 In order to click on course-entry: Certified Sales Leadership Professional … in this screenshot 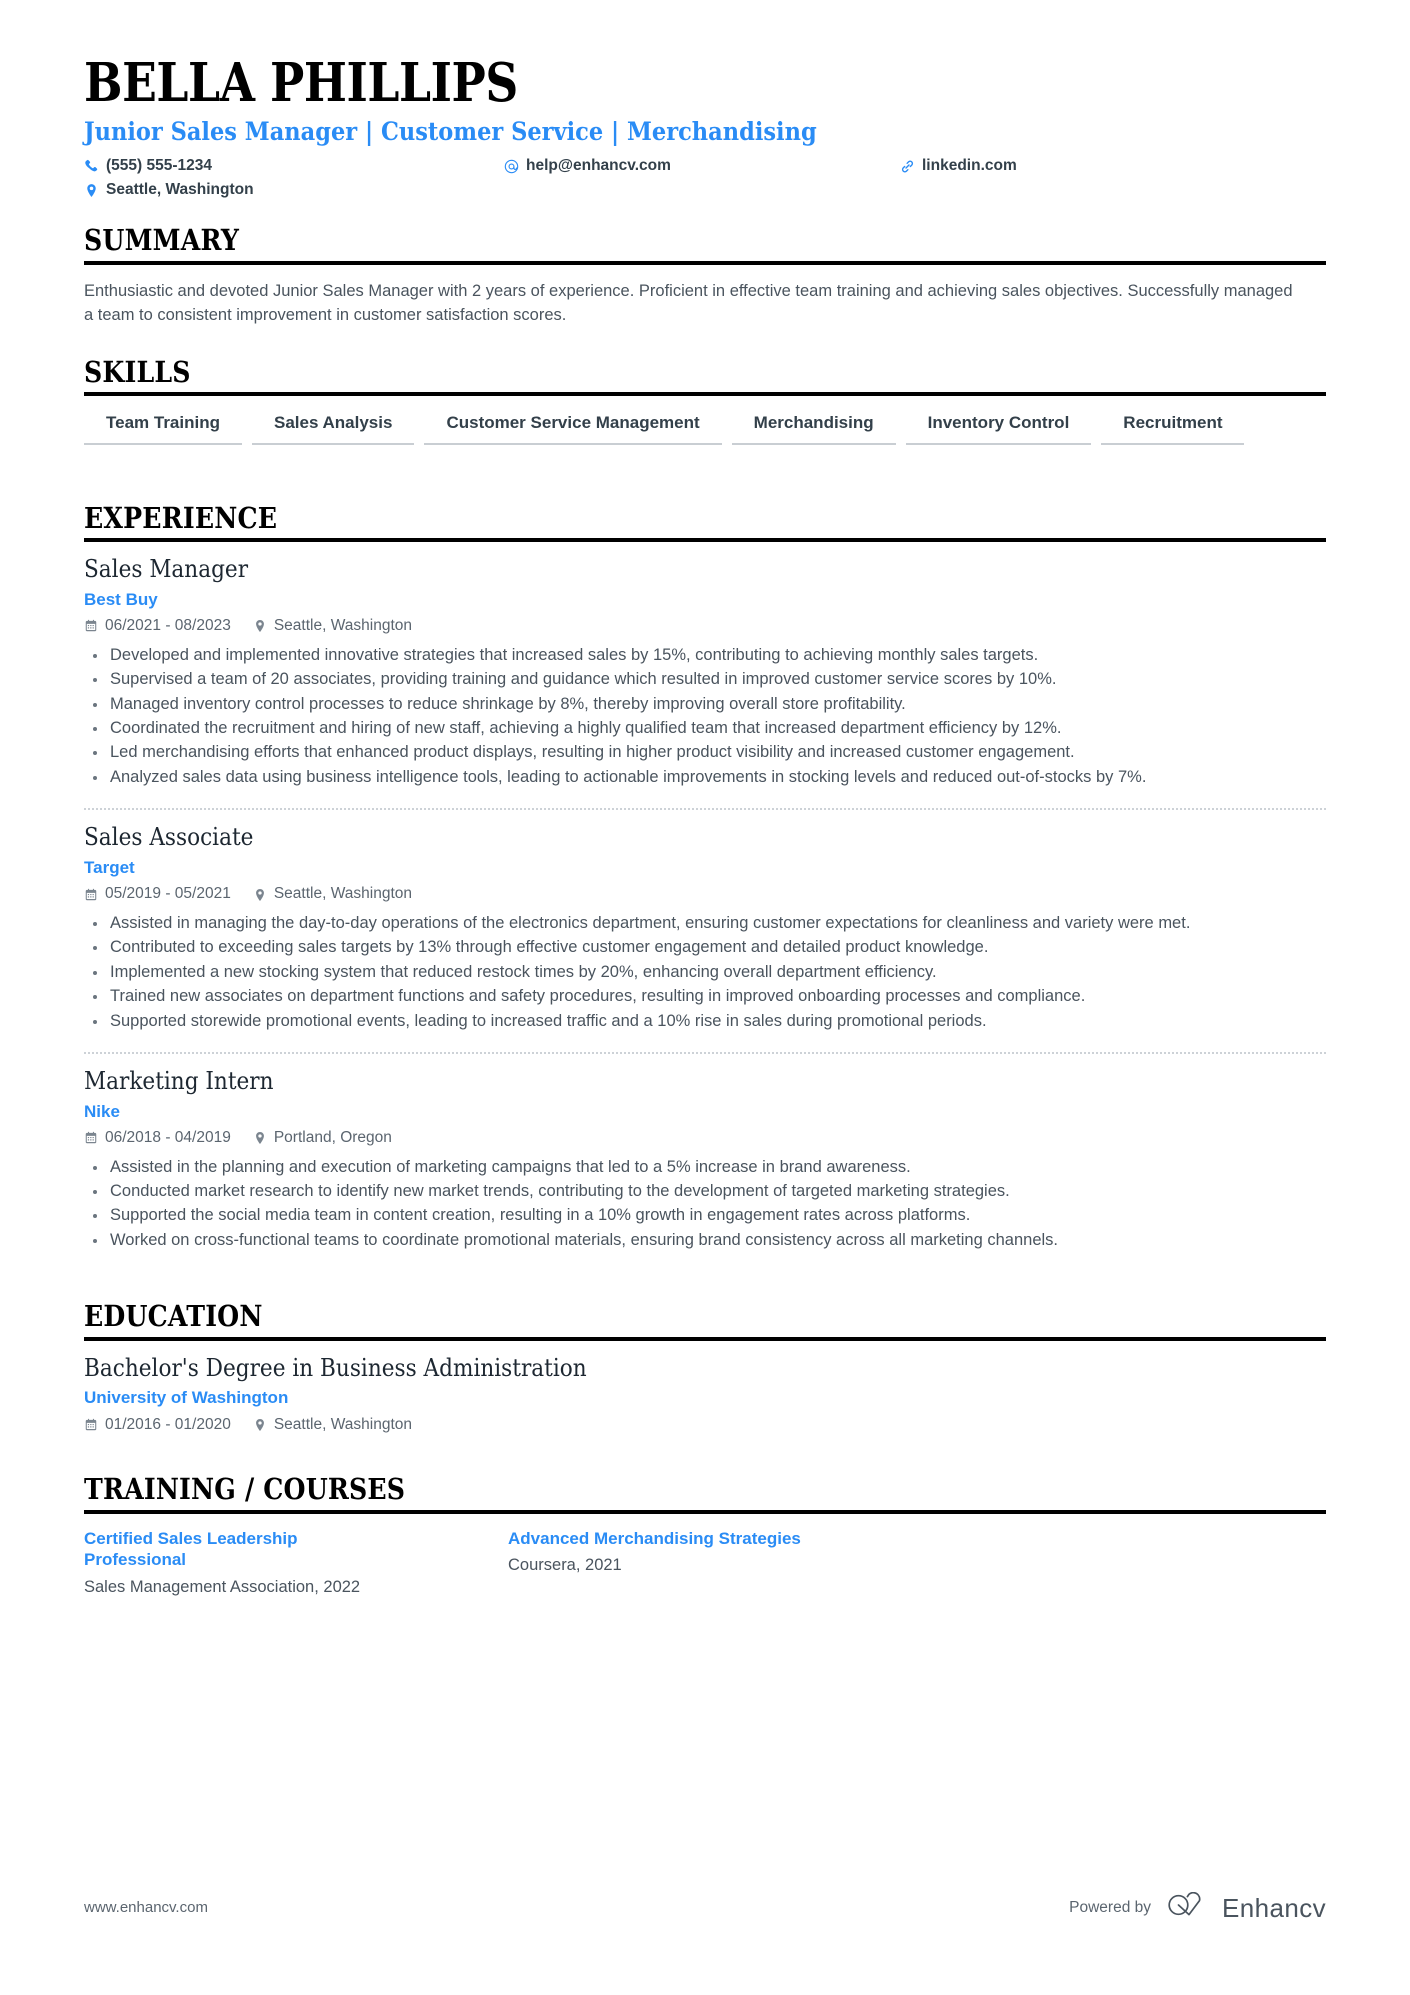, I will do `click(296, 1563)`.